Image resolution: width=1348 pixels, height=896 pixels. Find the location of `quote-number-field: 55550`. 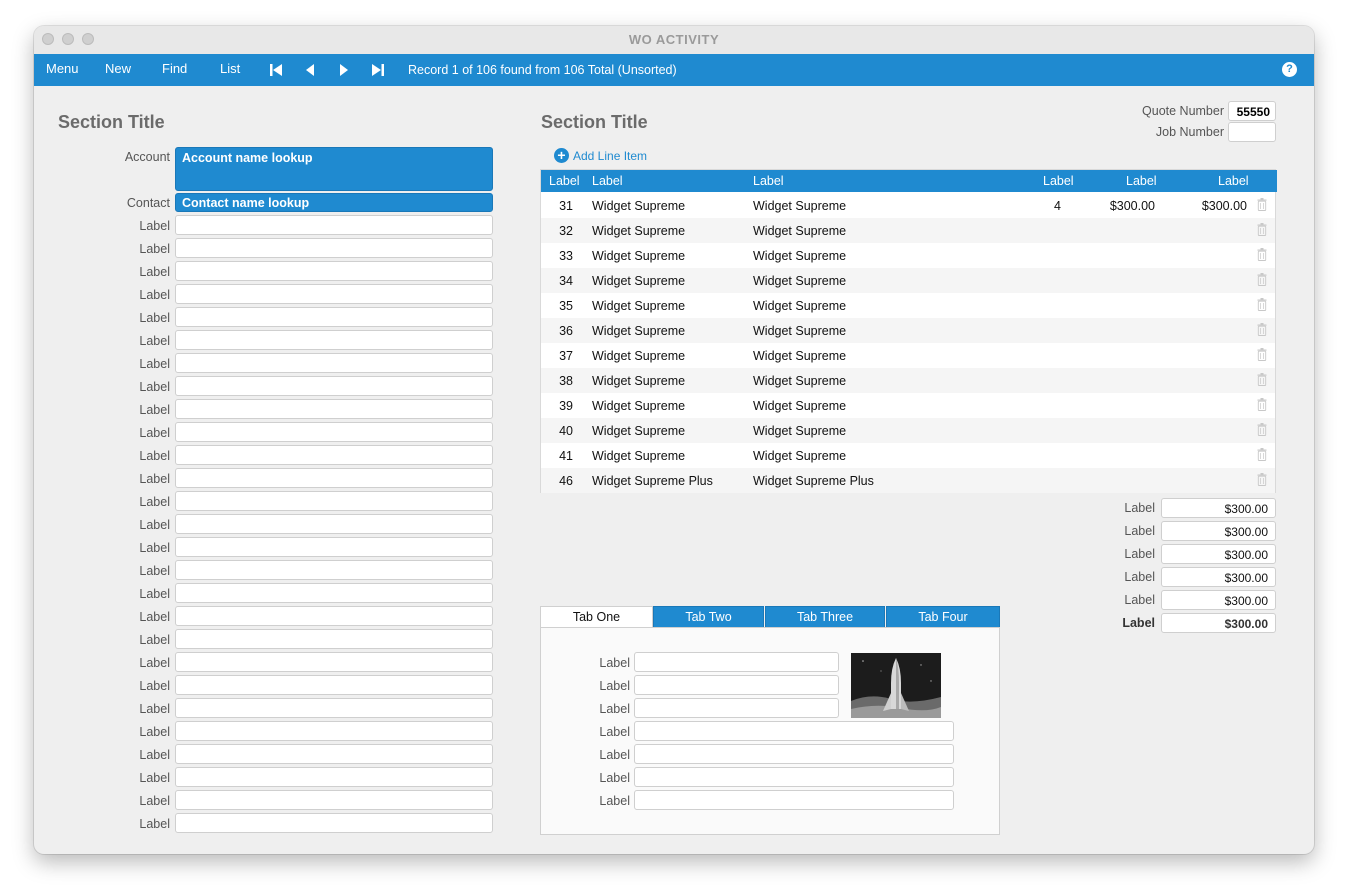

quote-number-field: 55550 is located at coordinates (1252, 111).